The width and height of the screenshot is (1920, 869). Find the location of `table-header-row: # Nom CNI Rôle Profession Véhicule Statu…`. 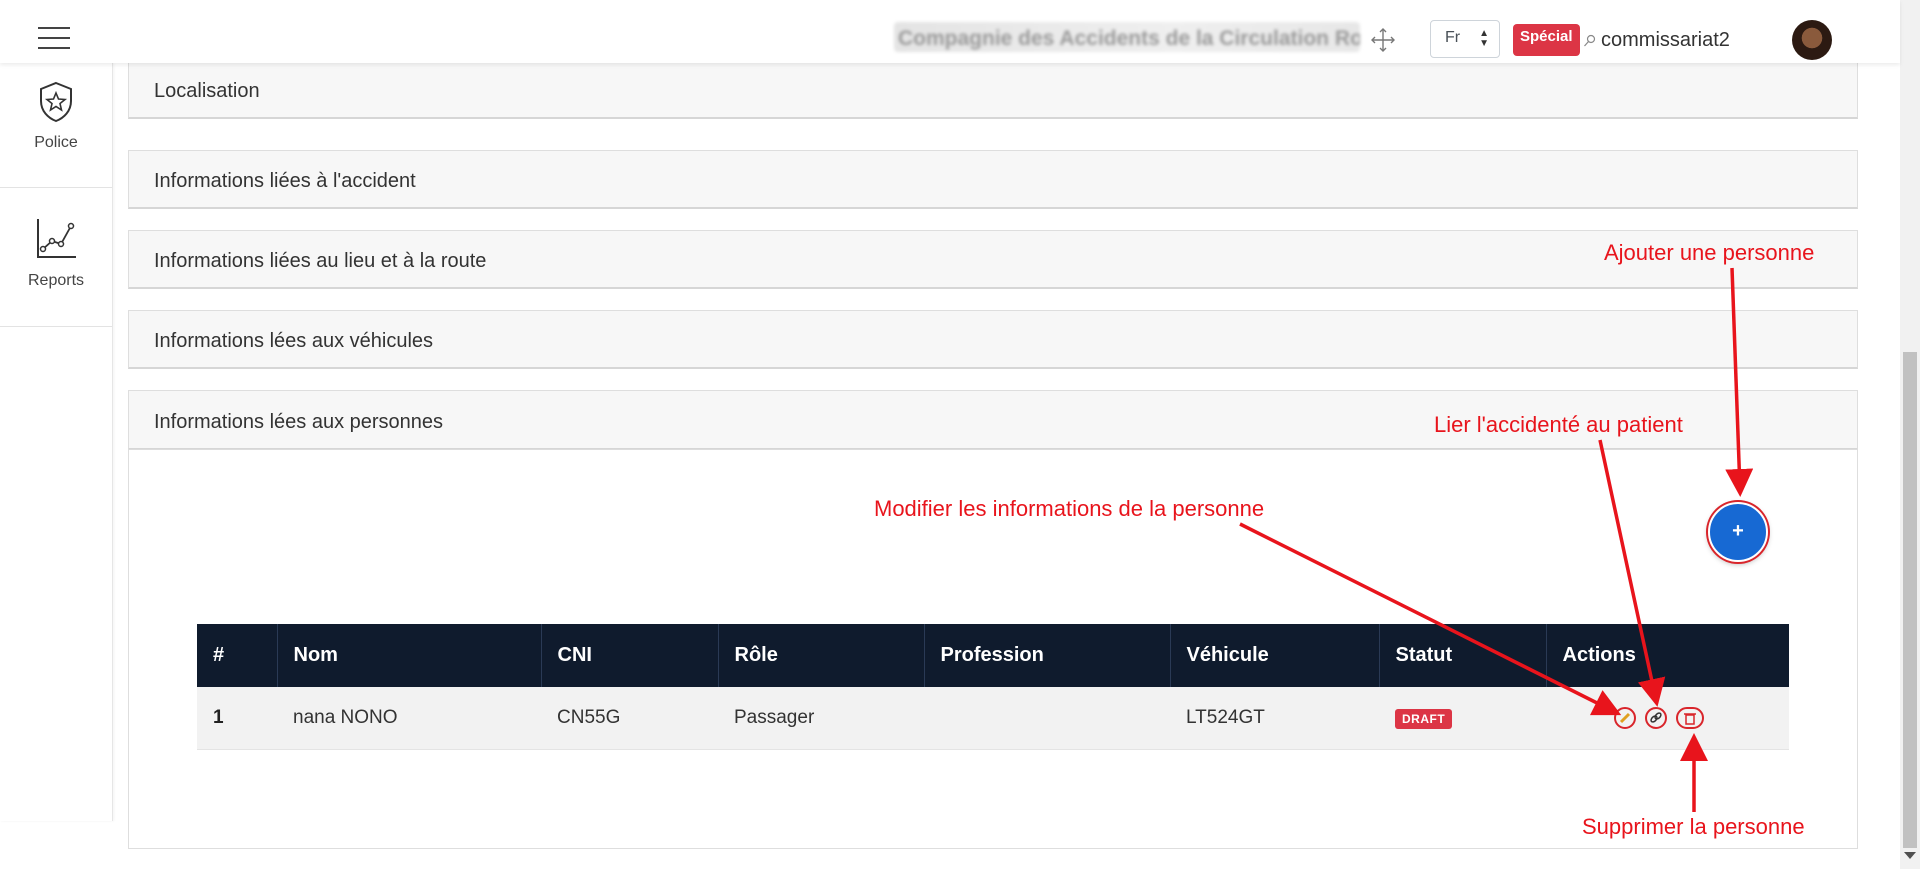

table-header-row: # Nom CNI Rôle Profession Véhicule Statu… is located at coordinates (993, 655).